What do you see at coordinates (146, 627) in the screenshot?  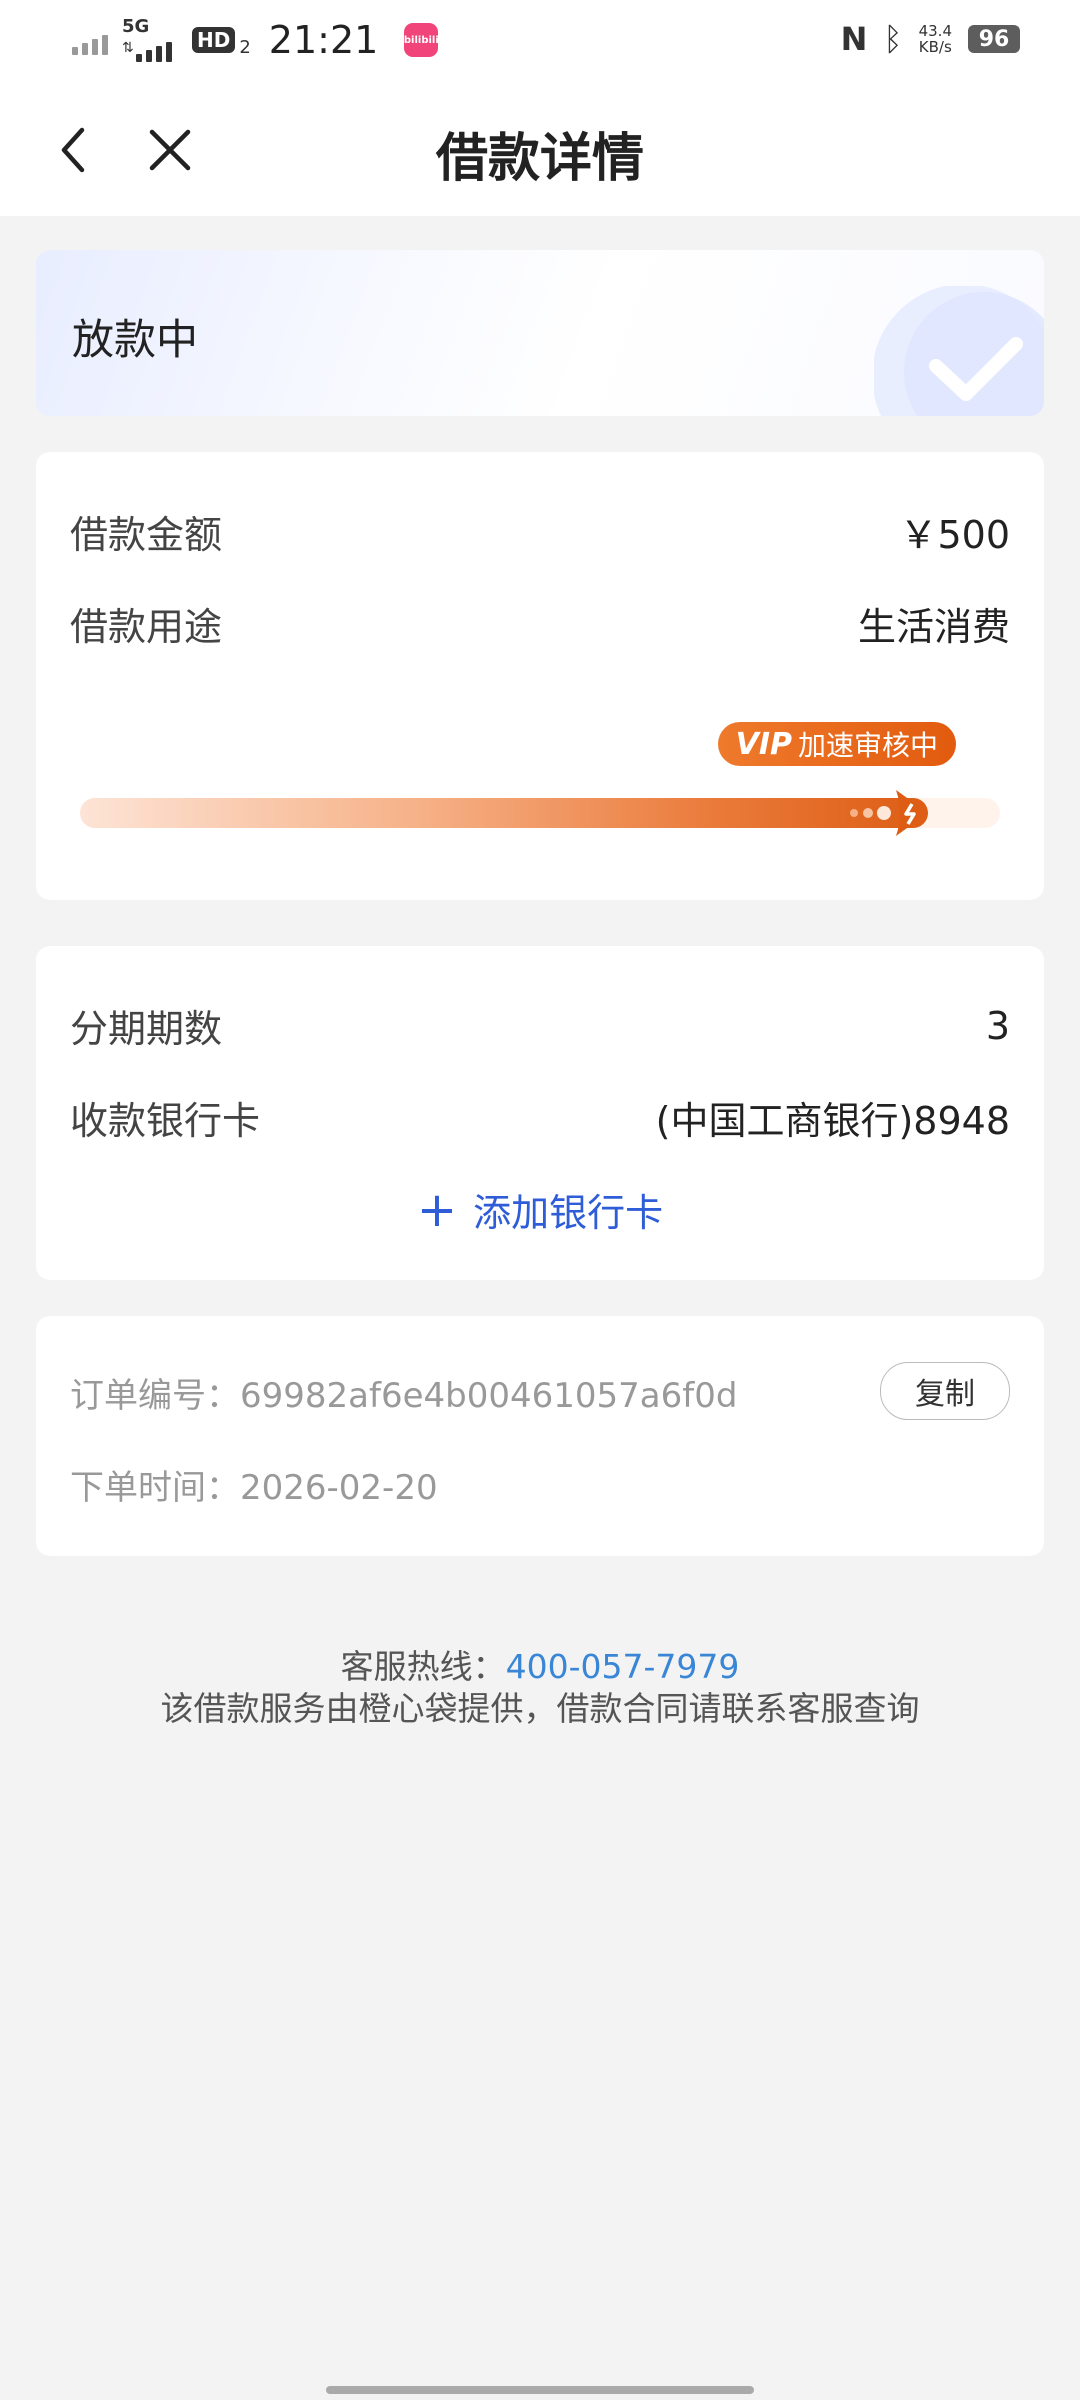 I see `loan-purpose-label: 借款用途` at bounding box center [146, 627].